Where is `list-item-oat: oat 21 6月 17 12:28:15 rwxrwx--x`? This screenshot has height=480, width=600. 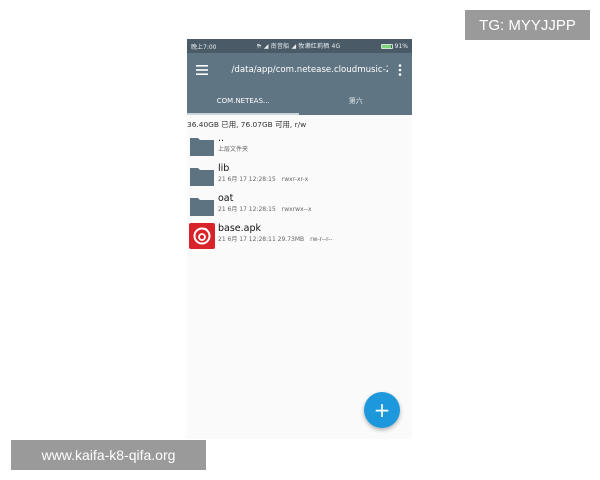
list-item-oat: oat 21 6月 17 12:28:15 rwxrwx--x is located at coordinates (299, 206).